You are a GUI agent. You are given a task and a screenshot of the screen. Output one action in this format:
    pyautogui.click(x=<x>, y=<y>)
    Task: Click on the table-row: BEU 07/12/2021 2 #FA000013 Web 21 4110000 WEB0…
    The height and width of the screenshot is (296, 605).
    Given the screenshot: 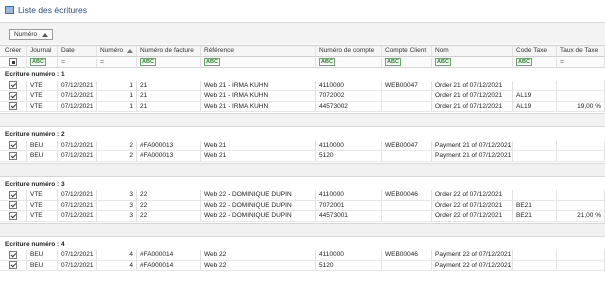 What is the action you would take?
    pyautogui.click(x=302, y=145)
    